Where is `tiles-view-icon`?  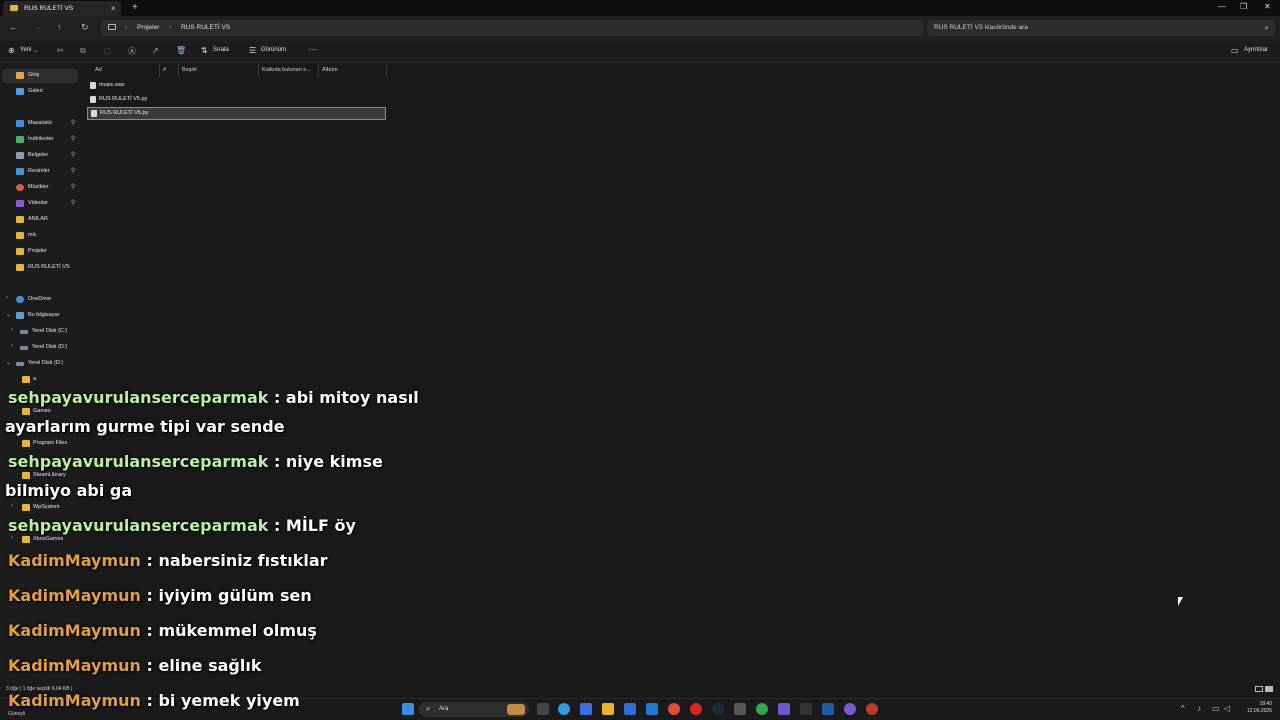
tiles-view-icon is located at coordinates (1269, 689).